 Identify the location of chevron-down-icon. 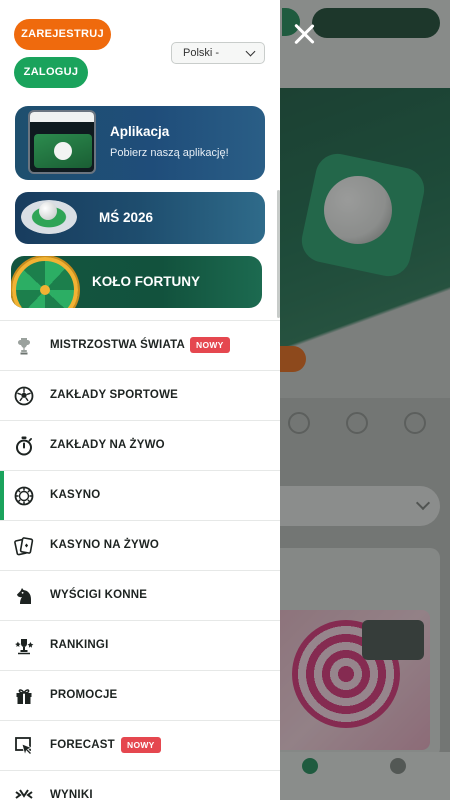
(250, 51).